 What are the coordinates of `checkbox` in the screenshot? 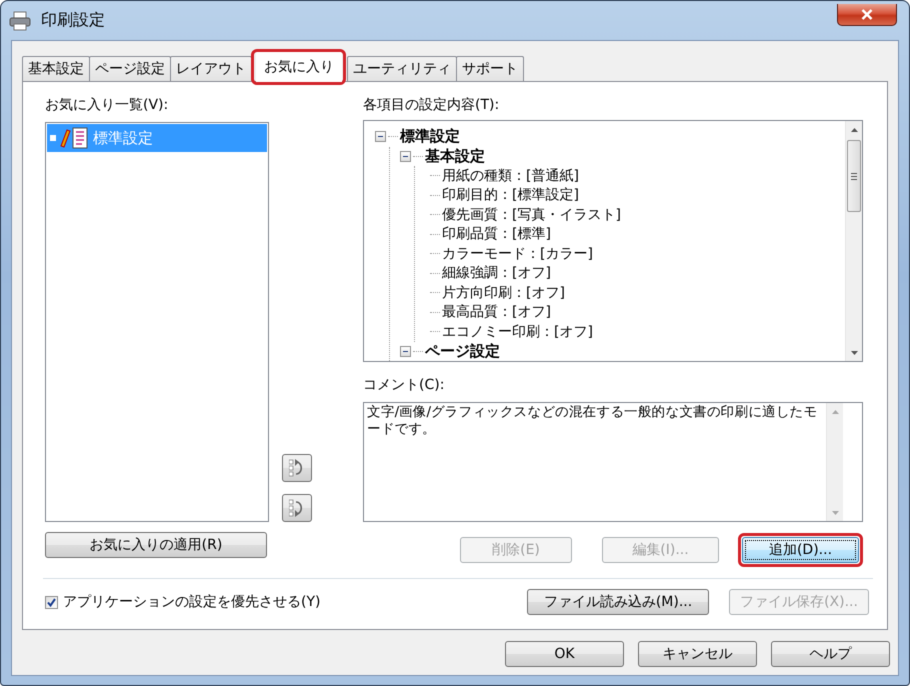 It's located at (51, 602).